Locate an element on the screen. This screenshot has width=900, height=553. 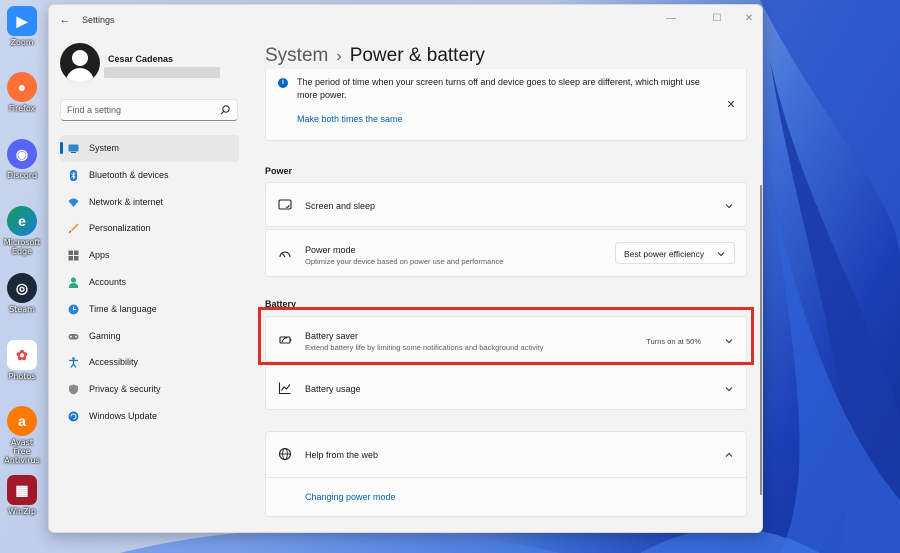
avast-icon: a is located at coordinates (22, 421).